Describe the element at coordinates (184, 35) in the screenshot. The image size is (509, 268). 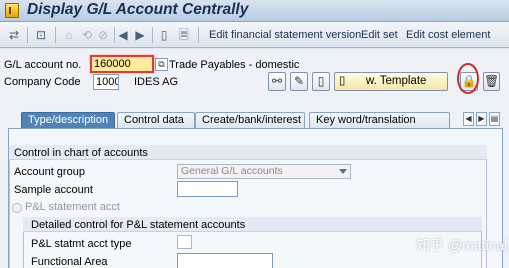
I see `note-icon: 🗏` at that location.